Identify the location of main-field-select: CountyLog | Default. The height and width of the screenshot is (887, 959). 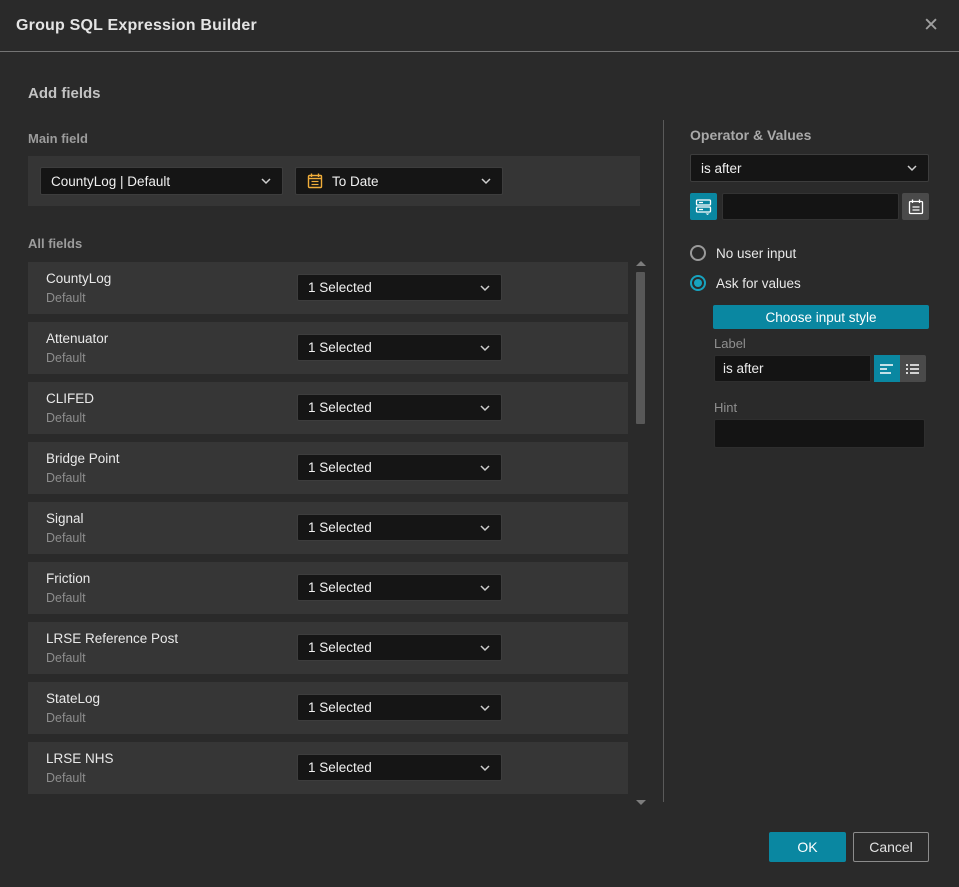
(161, 181).